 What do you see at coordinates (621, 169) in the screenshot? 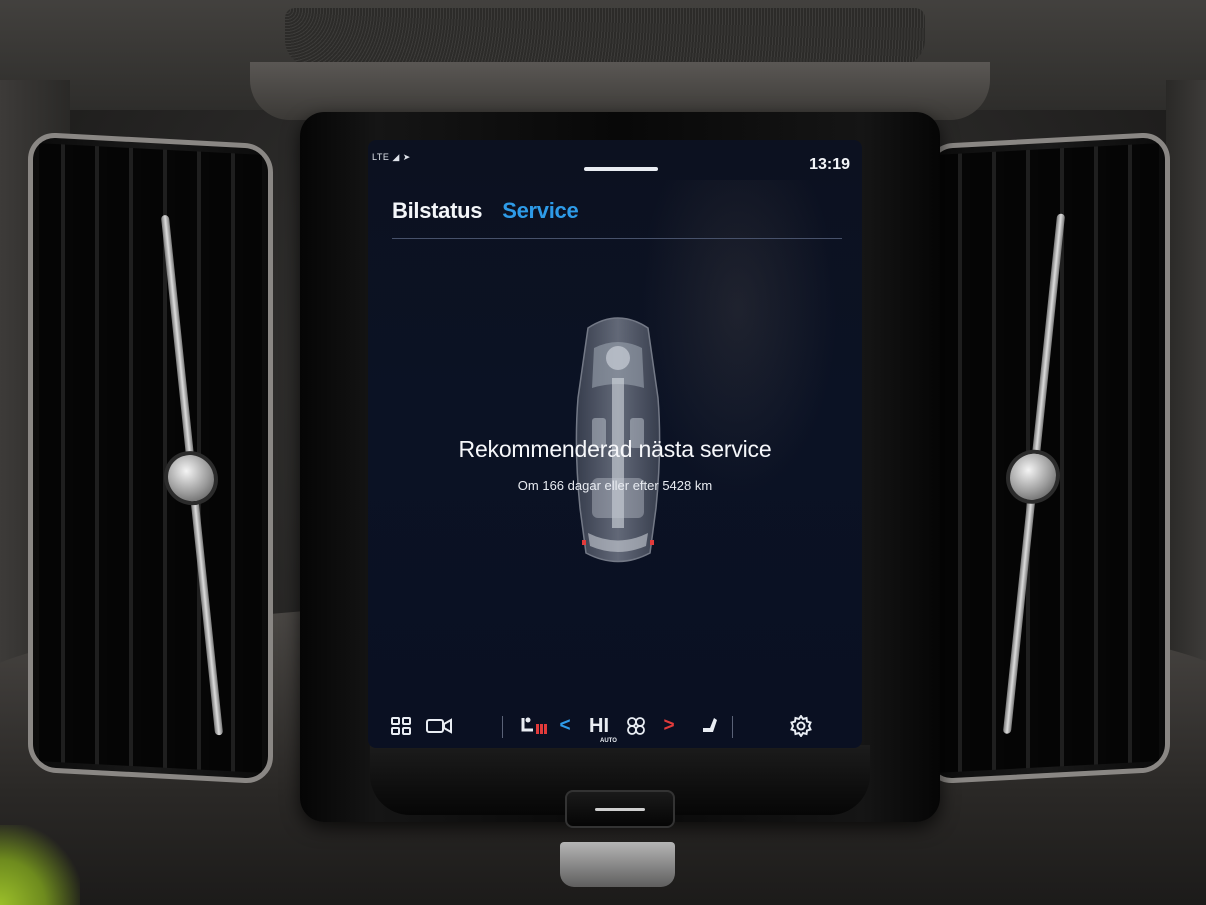
I see `top-pull-down-handle` at bounding box center [621, 169].